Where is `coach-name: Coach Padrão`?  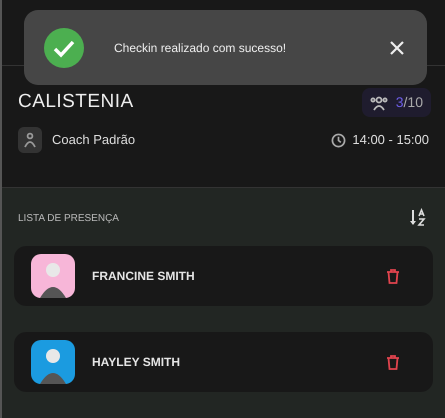 coach-name: Coach Padrão is located at coordinates (94, 140).